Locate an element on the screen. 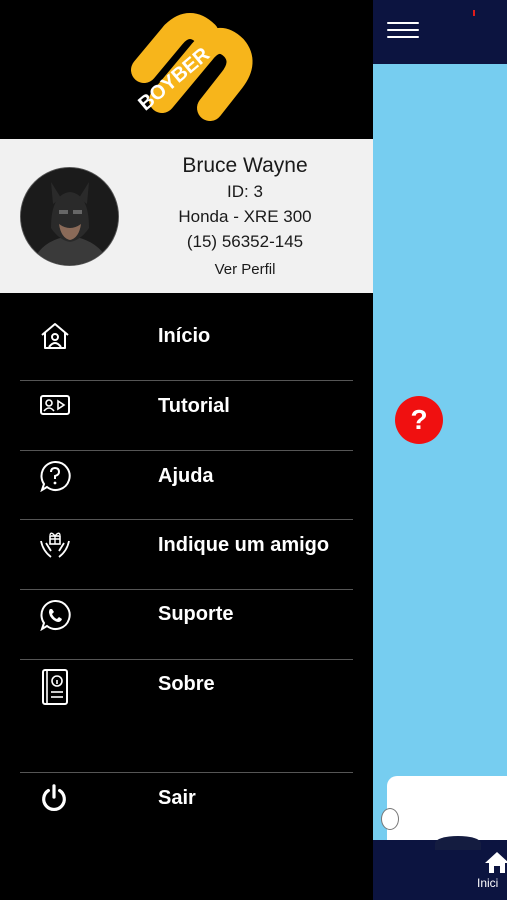  menu-item-sobre: Sobre is located at coordinates (186, 685).